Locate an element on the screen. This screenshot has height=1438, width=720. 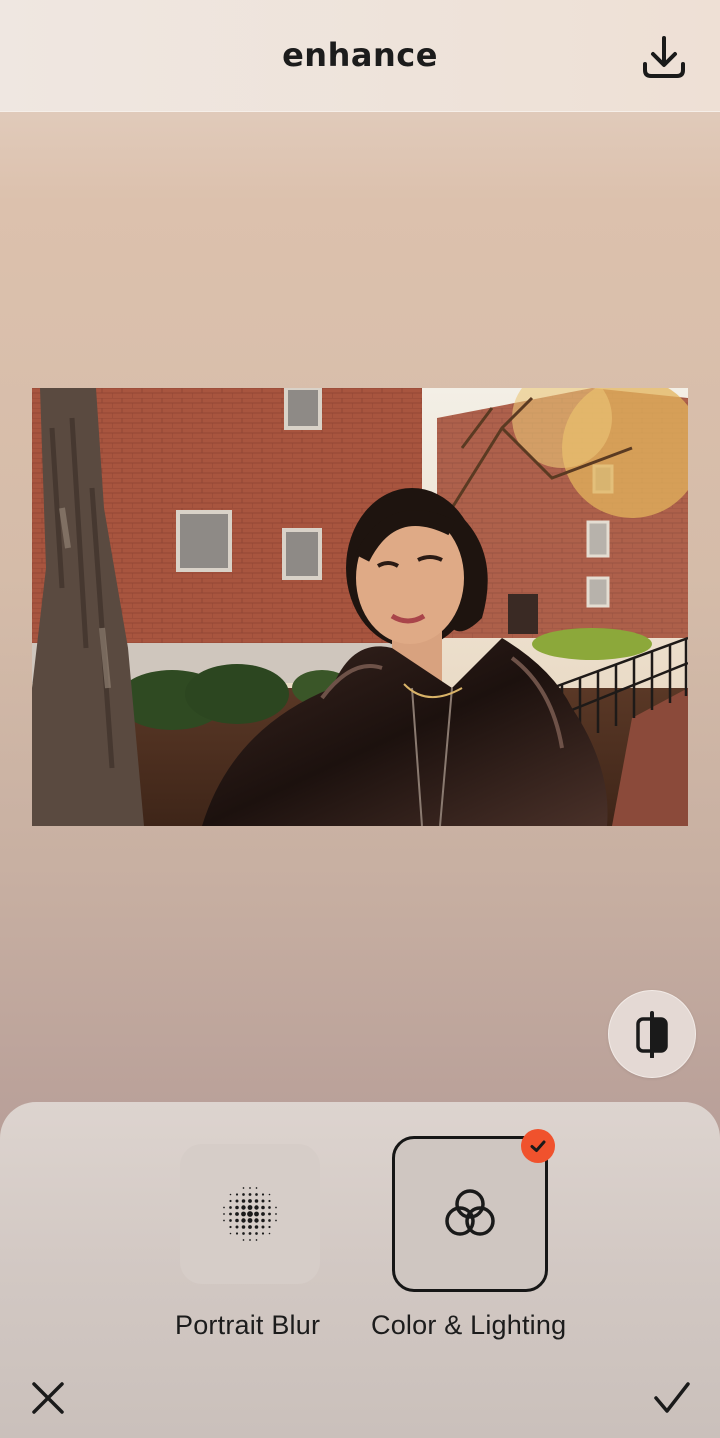
confirm-button is located at coordinates (672, 1398).